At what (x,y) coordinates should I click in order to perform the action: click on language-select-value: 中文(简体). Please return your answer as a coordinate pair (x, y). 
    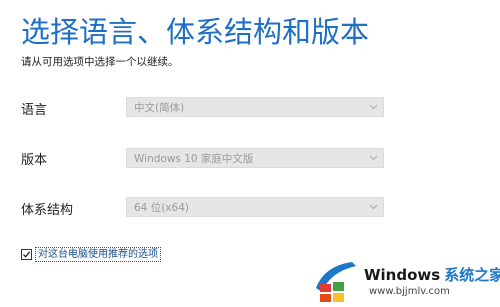
    Looking at the image, I should click on (159, 107).